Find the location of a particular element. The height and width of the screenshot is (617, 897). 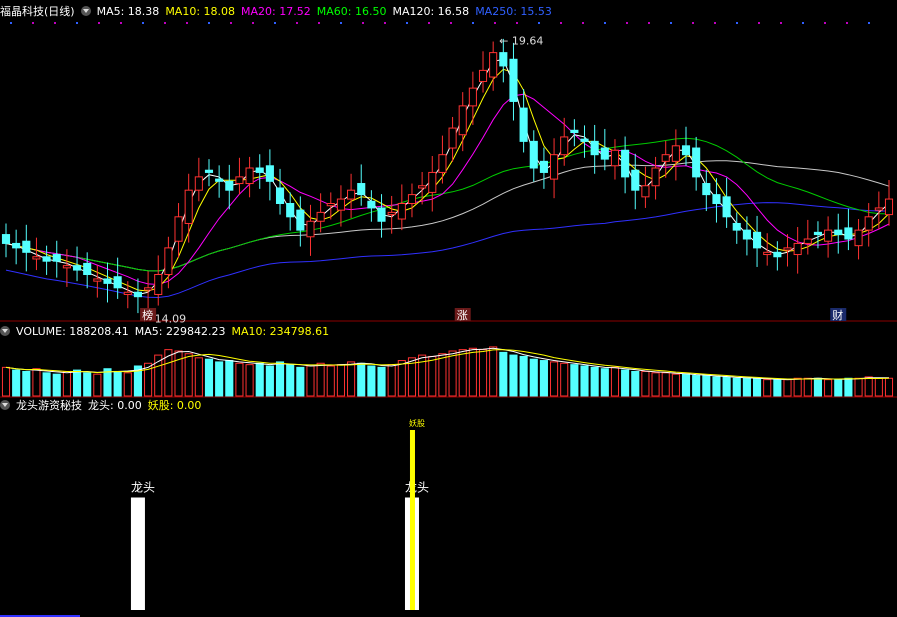

indicator-label-2: 妖股: 0.00 is located at coordinates (174, 405).